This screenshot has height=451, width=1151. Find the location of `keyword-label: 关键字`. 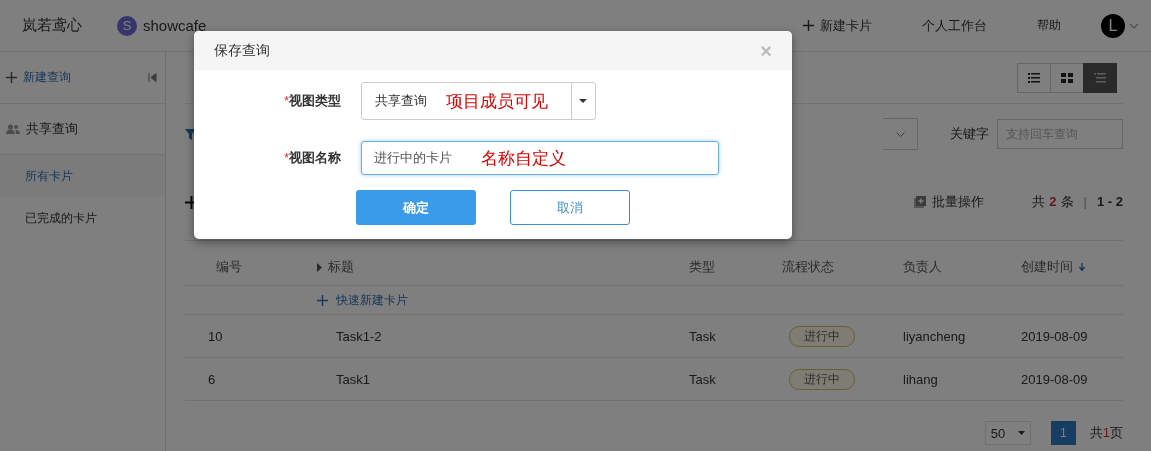

keyword-label: 关键字 is located at coordinates (969, 134).